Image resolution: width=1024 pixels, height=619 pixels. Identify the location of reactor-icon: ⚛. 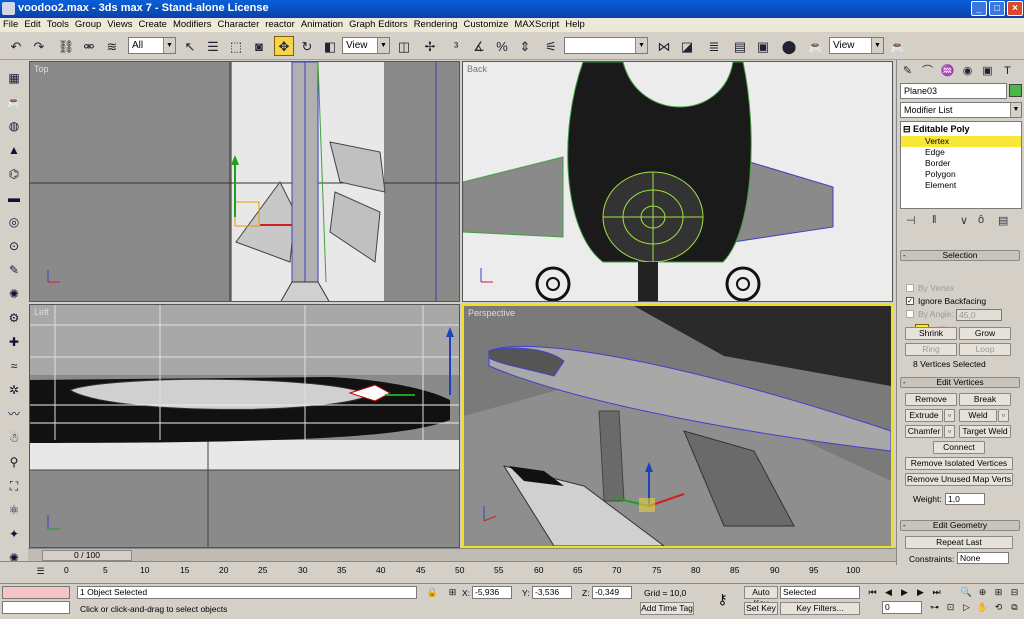
(14, 510).